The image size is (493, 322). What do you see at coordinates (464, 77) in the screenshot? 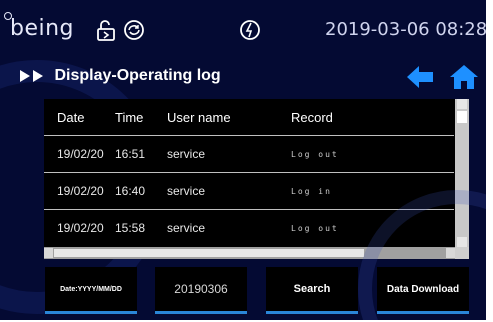
I see `home-icon` at bounding box center [464, 77].